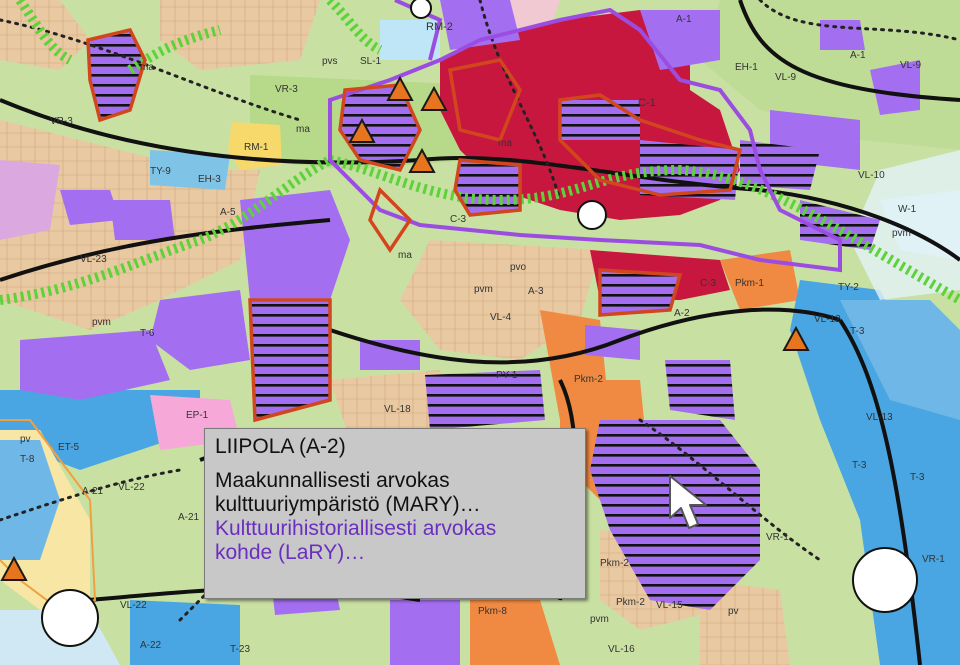 The width and height of the screenshot is (960, 665). I want to click on svg-text: EH-3, so click(209, 179).